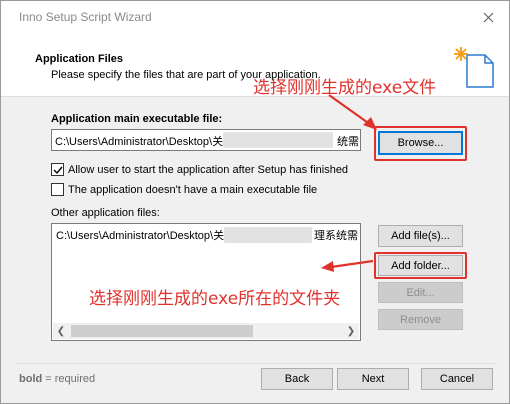 The width and height of the screenshot is (510, 404). Describe the element at coordinates (137, 119) in the screenshot. I see `main-exe-label: Application main executable file:` at that location.